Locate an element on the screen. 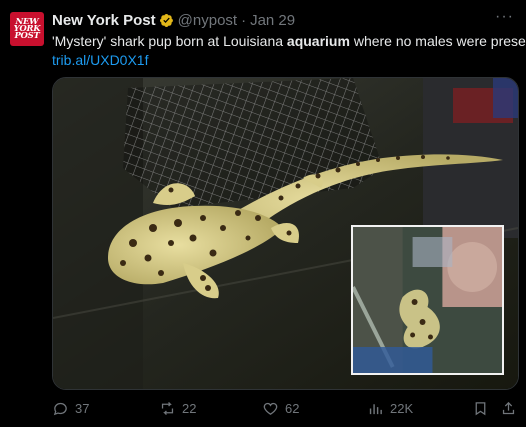 This screenshot has width=526, height=427. tweet-text-bold: aquarium is located at coordinates (318, 41).